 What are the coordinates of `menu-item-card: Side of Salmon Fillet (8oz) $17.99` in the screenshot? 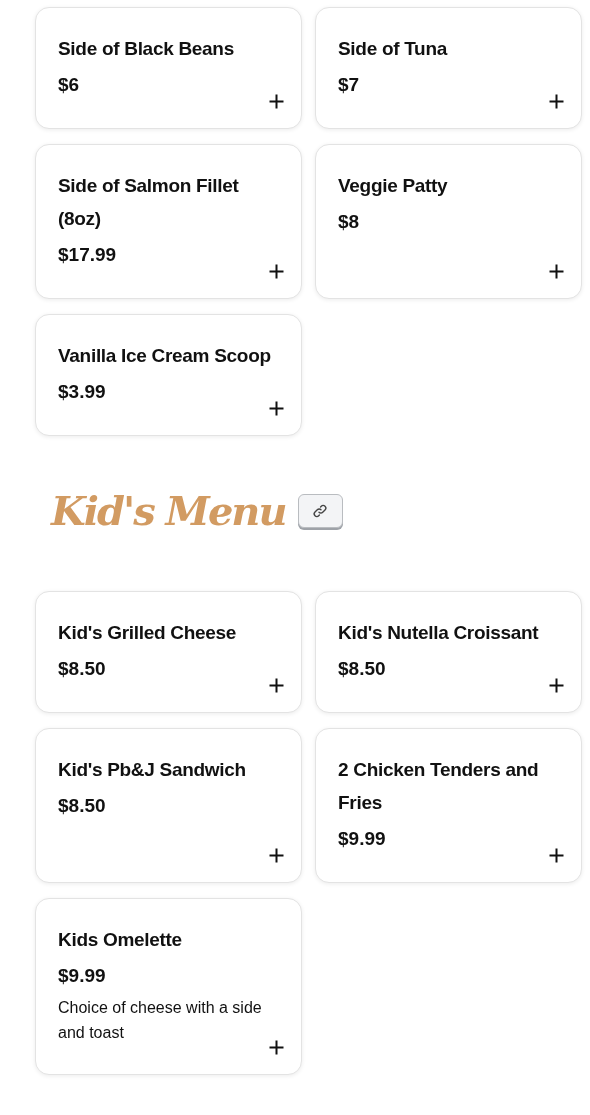 It's located at (168, 221).